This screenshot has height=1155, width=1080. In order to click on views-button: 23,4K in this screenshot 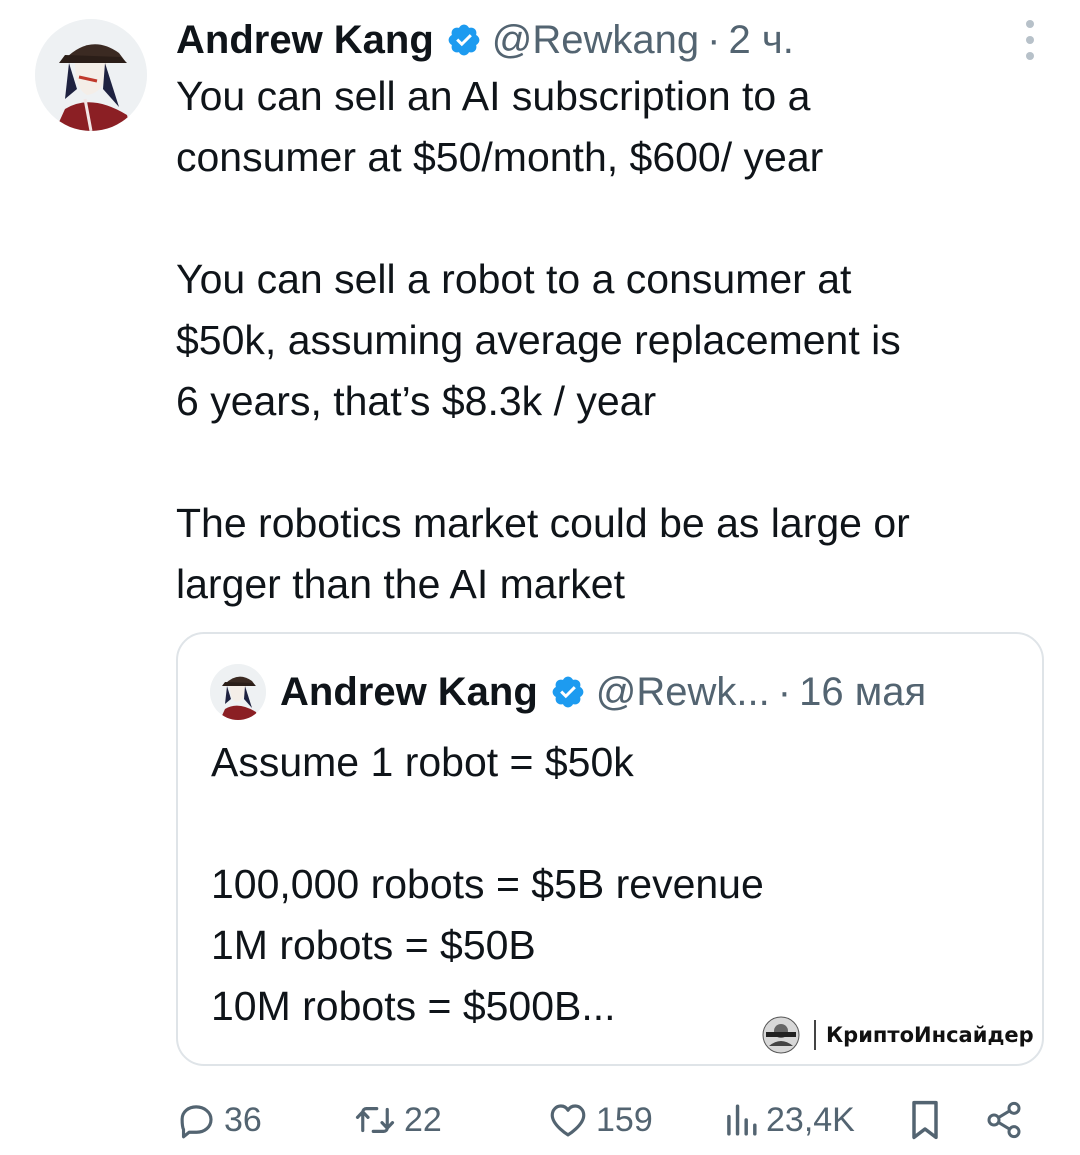, I will do `click(788, 1120)`.